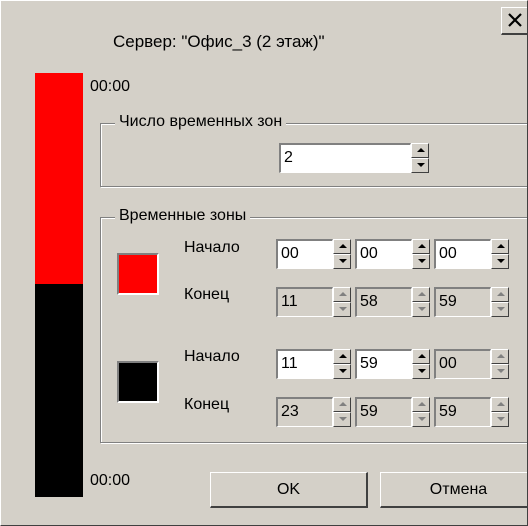  What do you see at coordinates (207, 404) in the screenshot?
I see `zone2-end-label: Конец` at bounding box center [207, 404].